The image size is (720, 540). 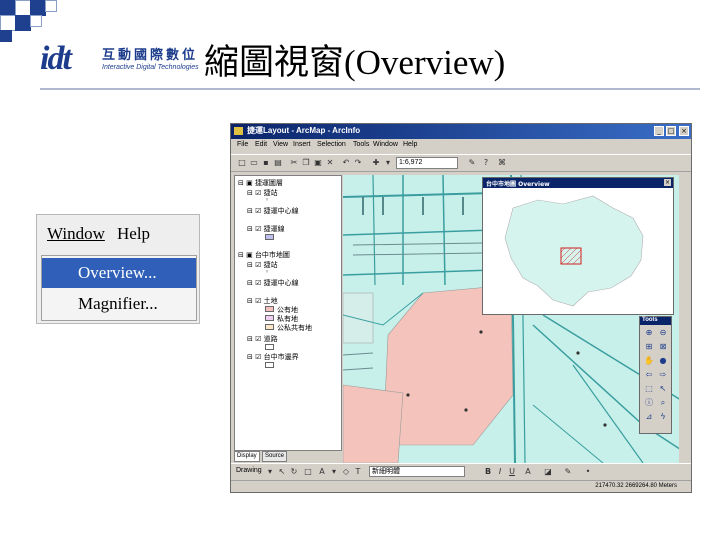 What do you see at coordinates (247, 456) in the screenshot?
I see `tab-display: Display` at bounding box center [247, 456].